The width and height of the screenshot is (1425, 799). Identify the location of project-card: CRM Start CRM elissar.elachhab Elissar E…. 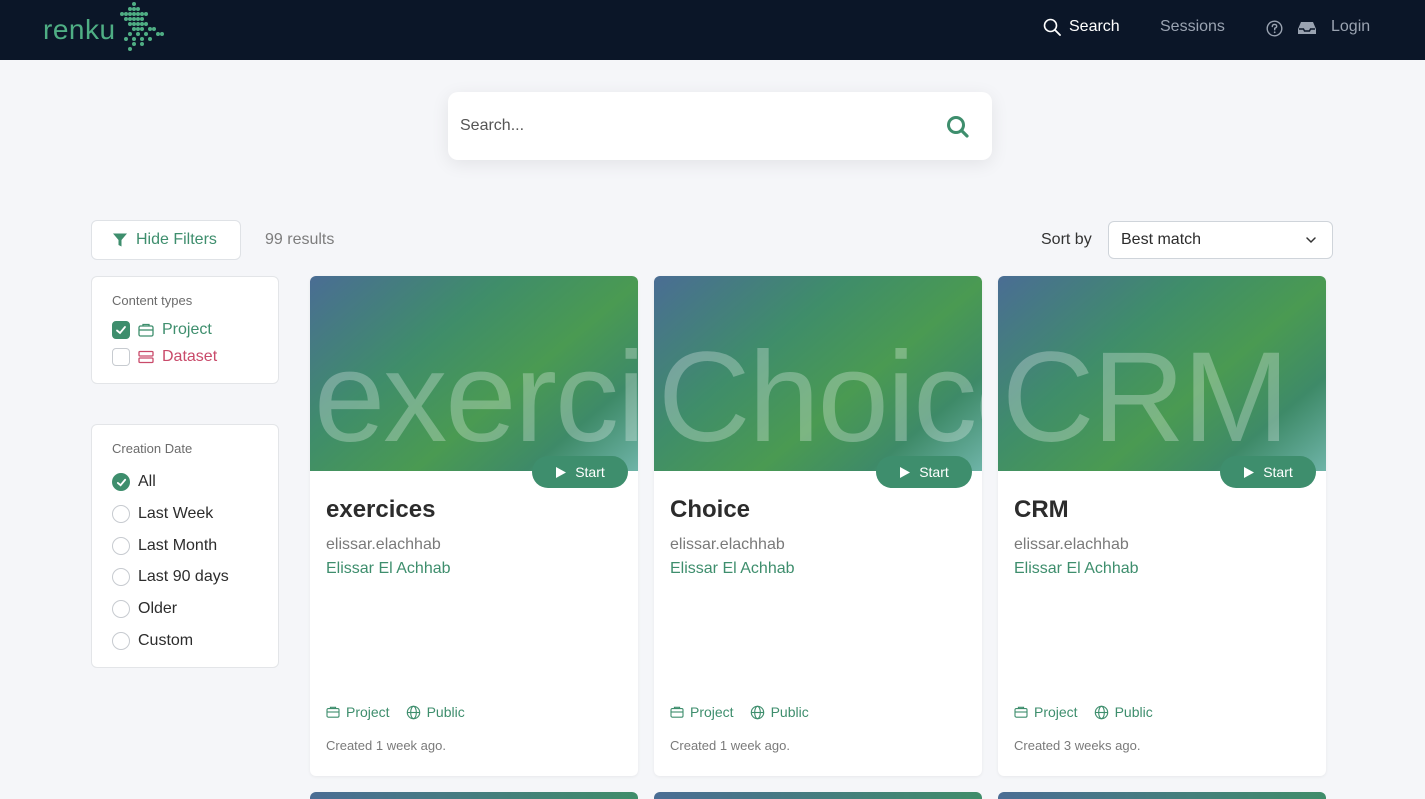
(1162, 526).